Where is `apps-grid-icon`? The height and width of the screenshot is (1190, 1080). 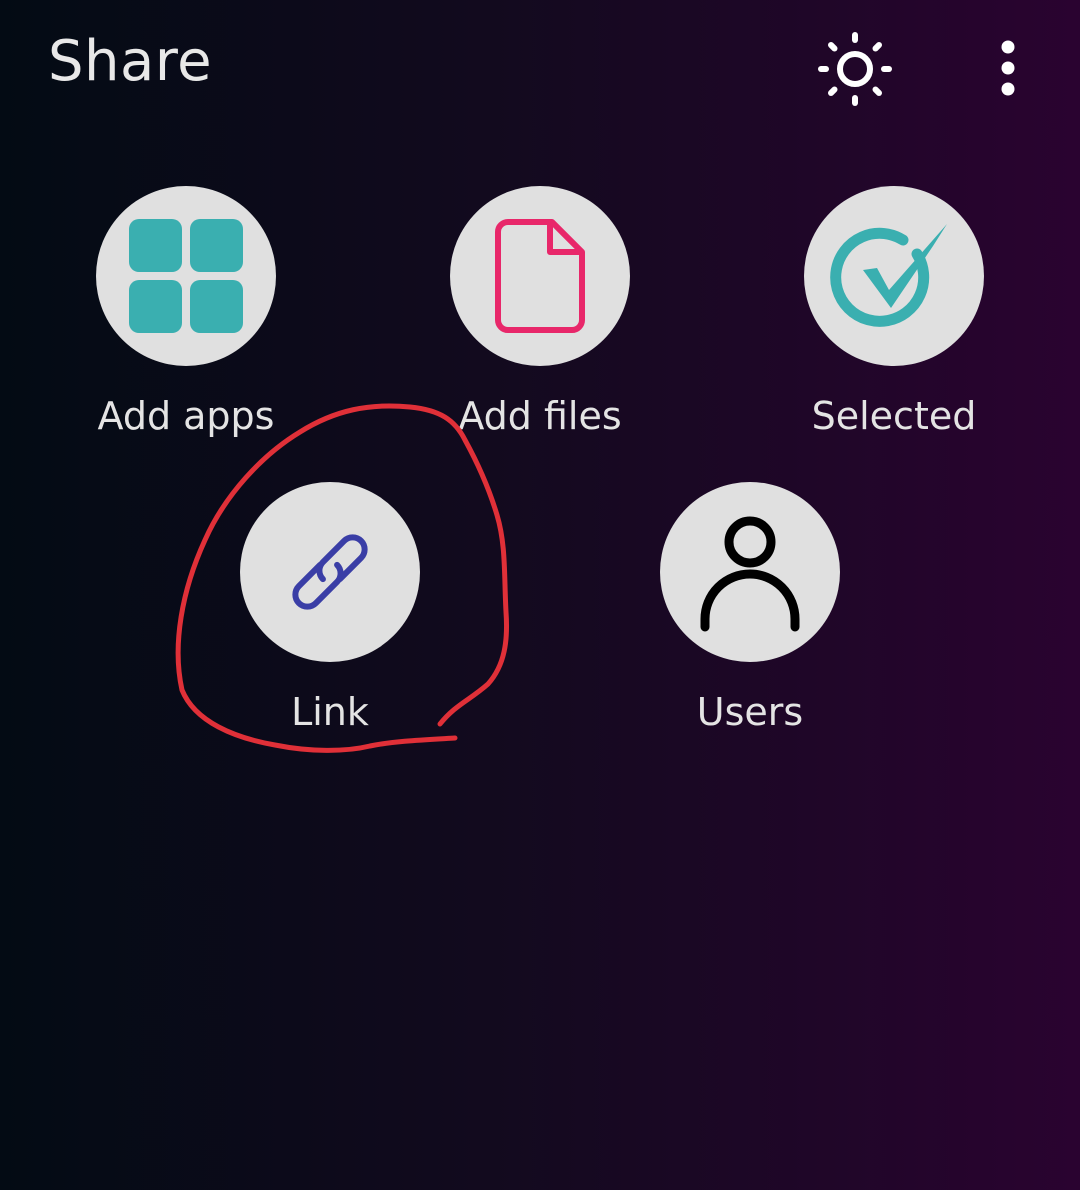
apps-grid-icon is located at coordinates (186, 276).